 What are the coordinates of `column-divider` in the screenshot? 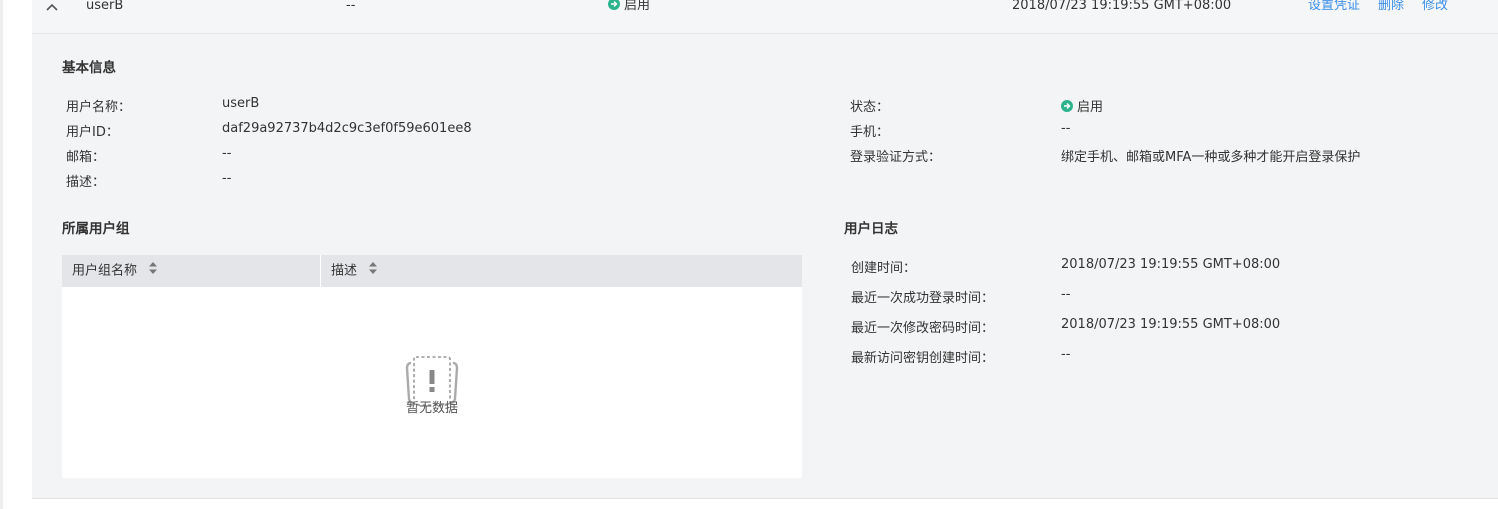 It's located at (320, 271).